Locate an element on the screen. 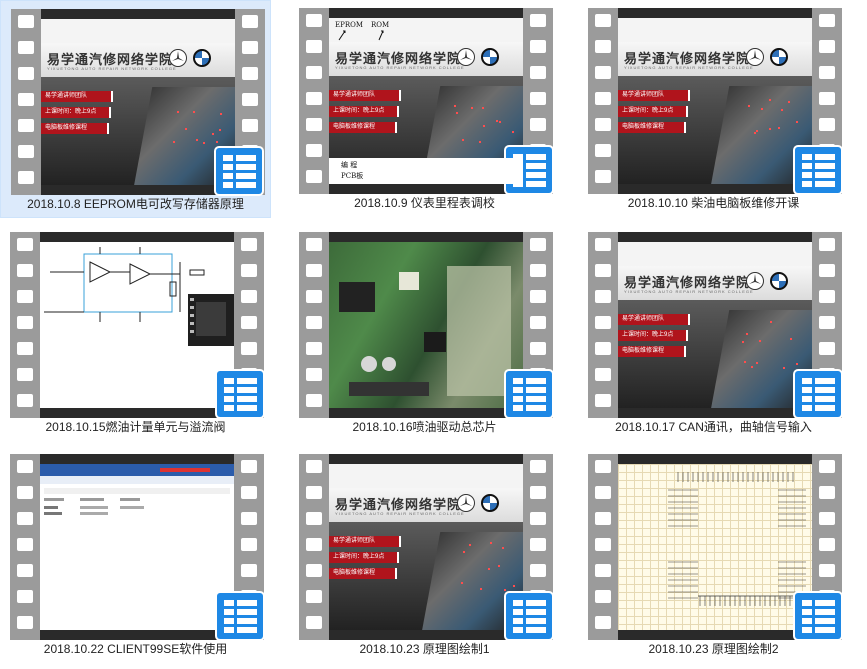 This screenshot has width=867, height=669. video-thumbnail-item: 2018.10.22 CLIENT99SE软件使用 is located at coordinates (135, 555).